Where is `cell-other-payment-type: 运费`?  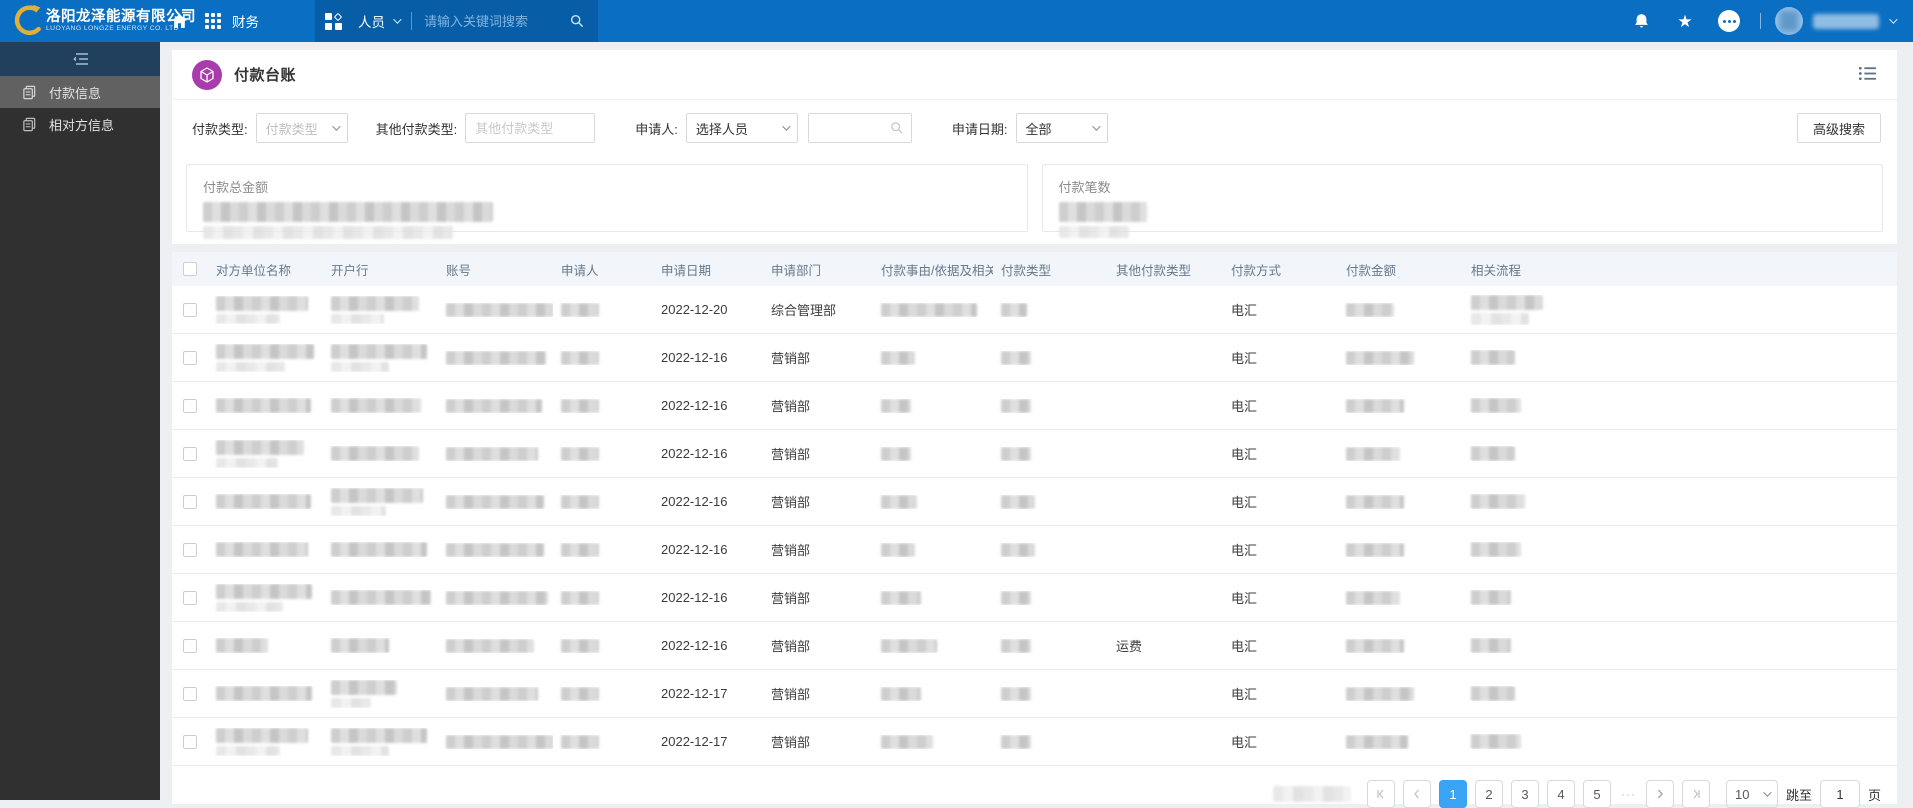 cell-other-payment-type: 运费 is located at coordinates (1129, 646).